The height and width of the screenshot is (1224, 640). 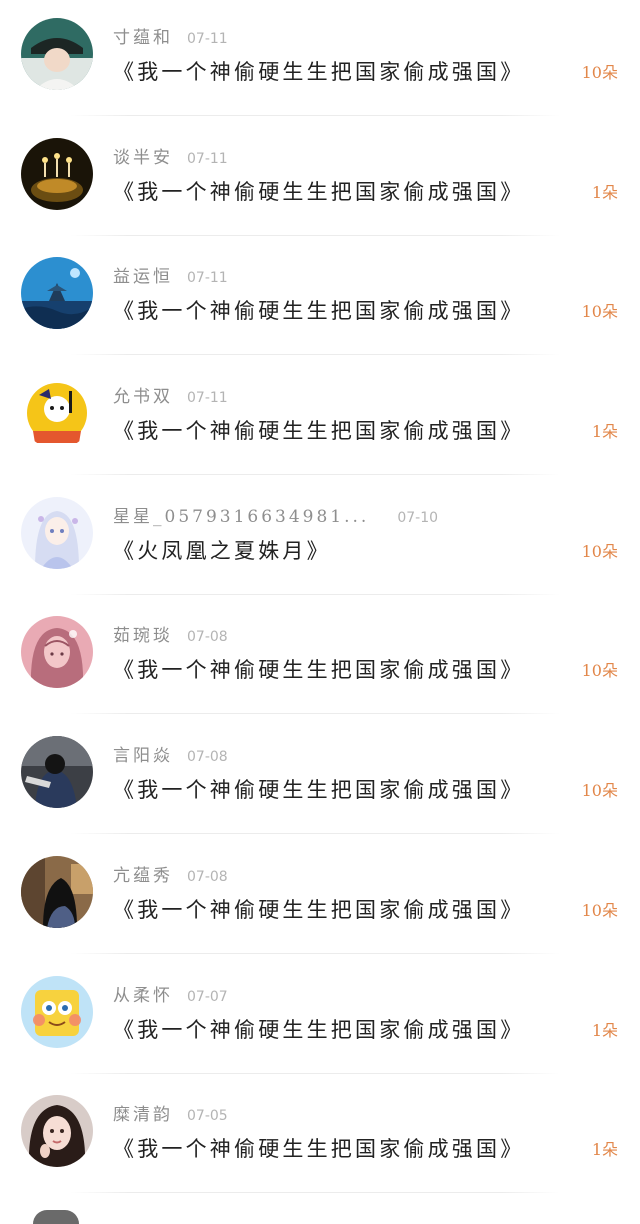 I want to click on list-item: 寸蕴和 07-11 《我一个神偷硬生生把国家偷成强国》 10朵, so click(x=320, y=60).